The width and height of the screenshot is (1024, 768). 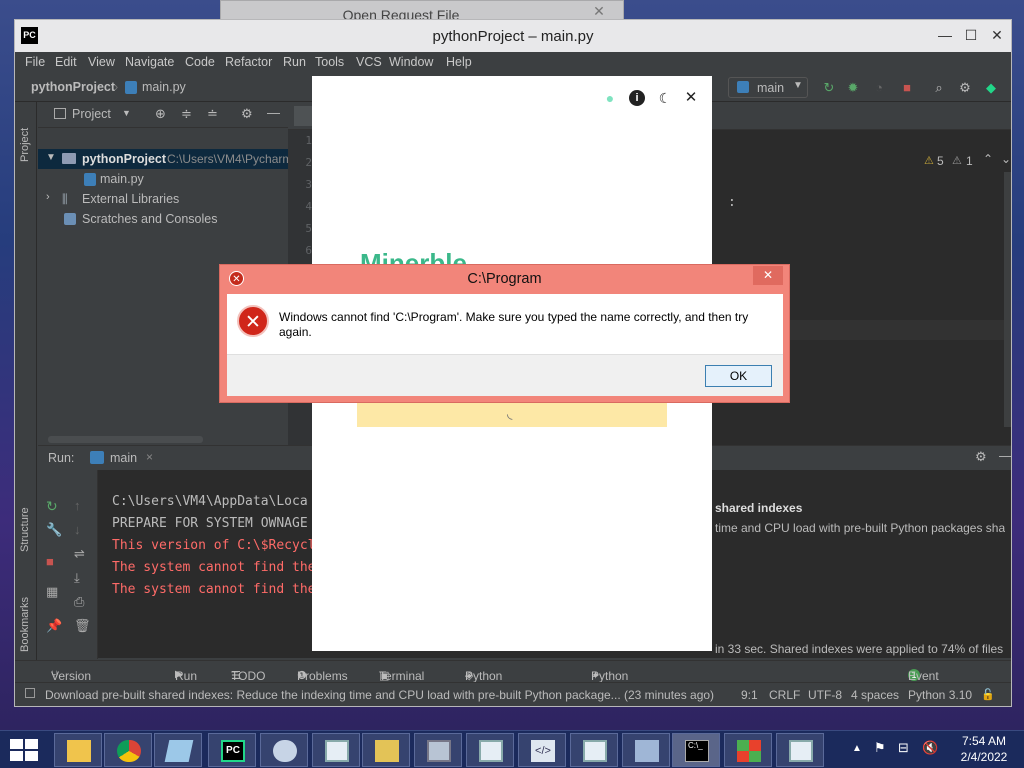 I want to click on project-tool-button: Project, so click(x=25, y=145).